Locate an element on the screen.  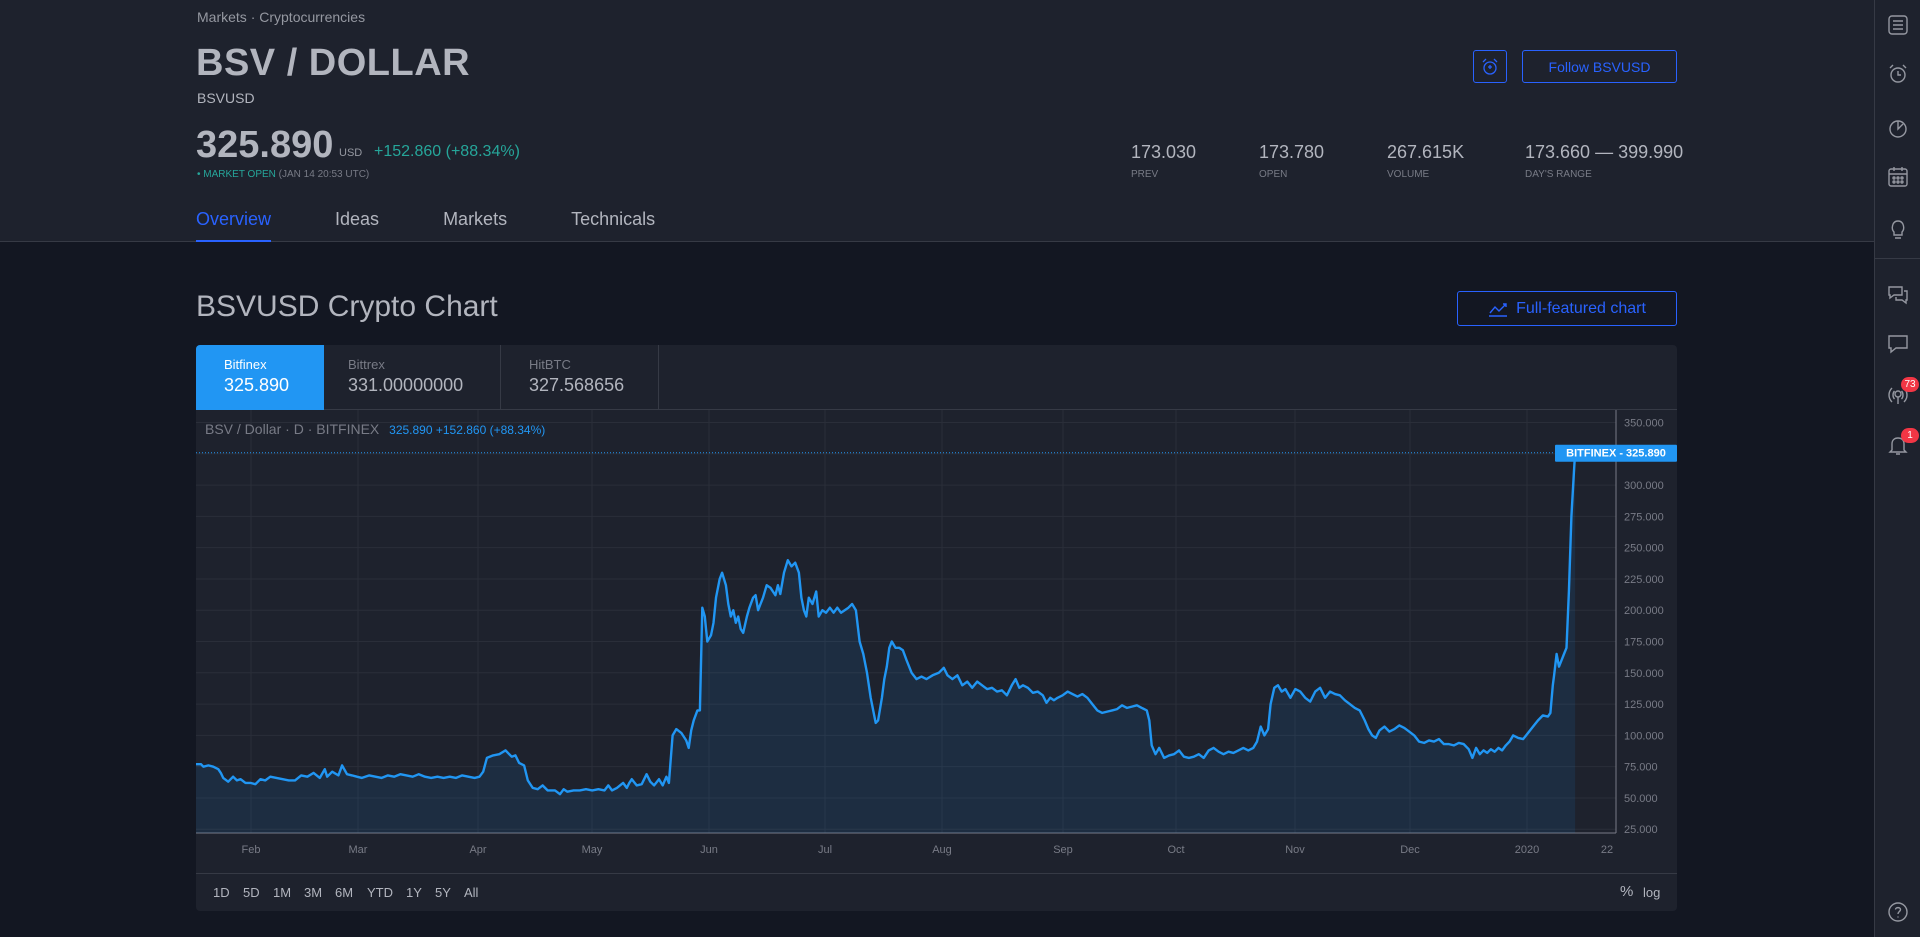
log-scale-button: log is located at coordinates (1651, 892).